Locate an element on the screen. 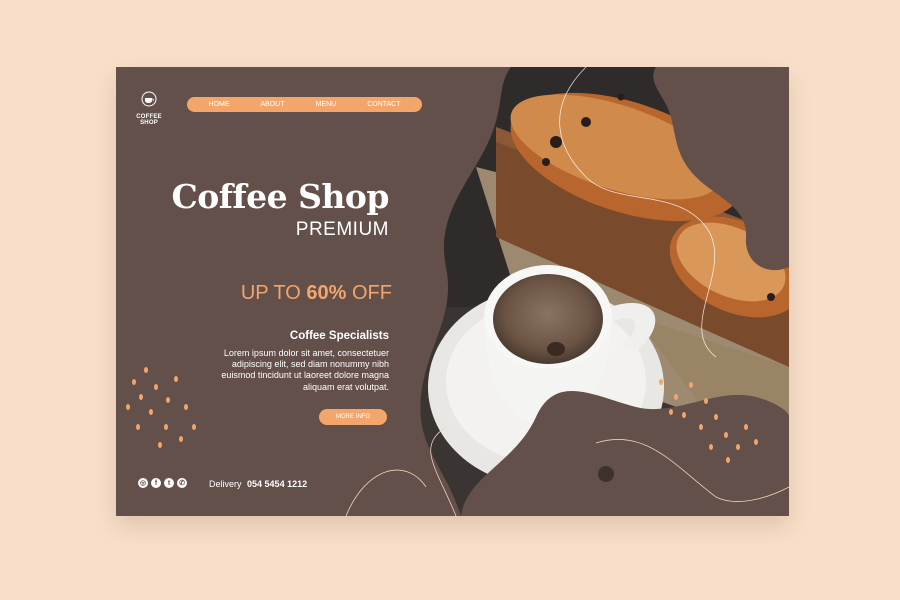 The width and height of the screenshot is (900, 600). delivery-label: Delivery is located at coordinates (225, 484).